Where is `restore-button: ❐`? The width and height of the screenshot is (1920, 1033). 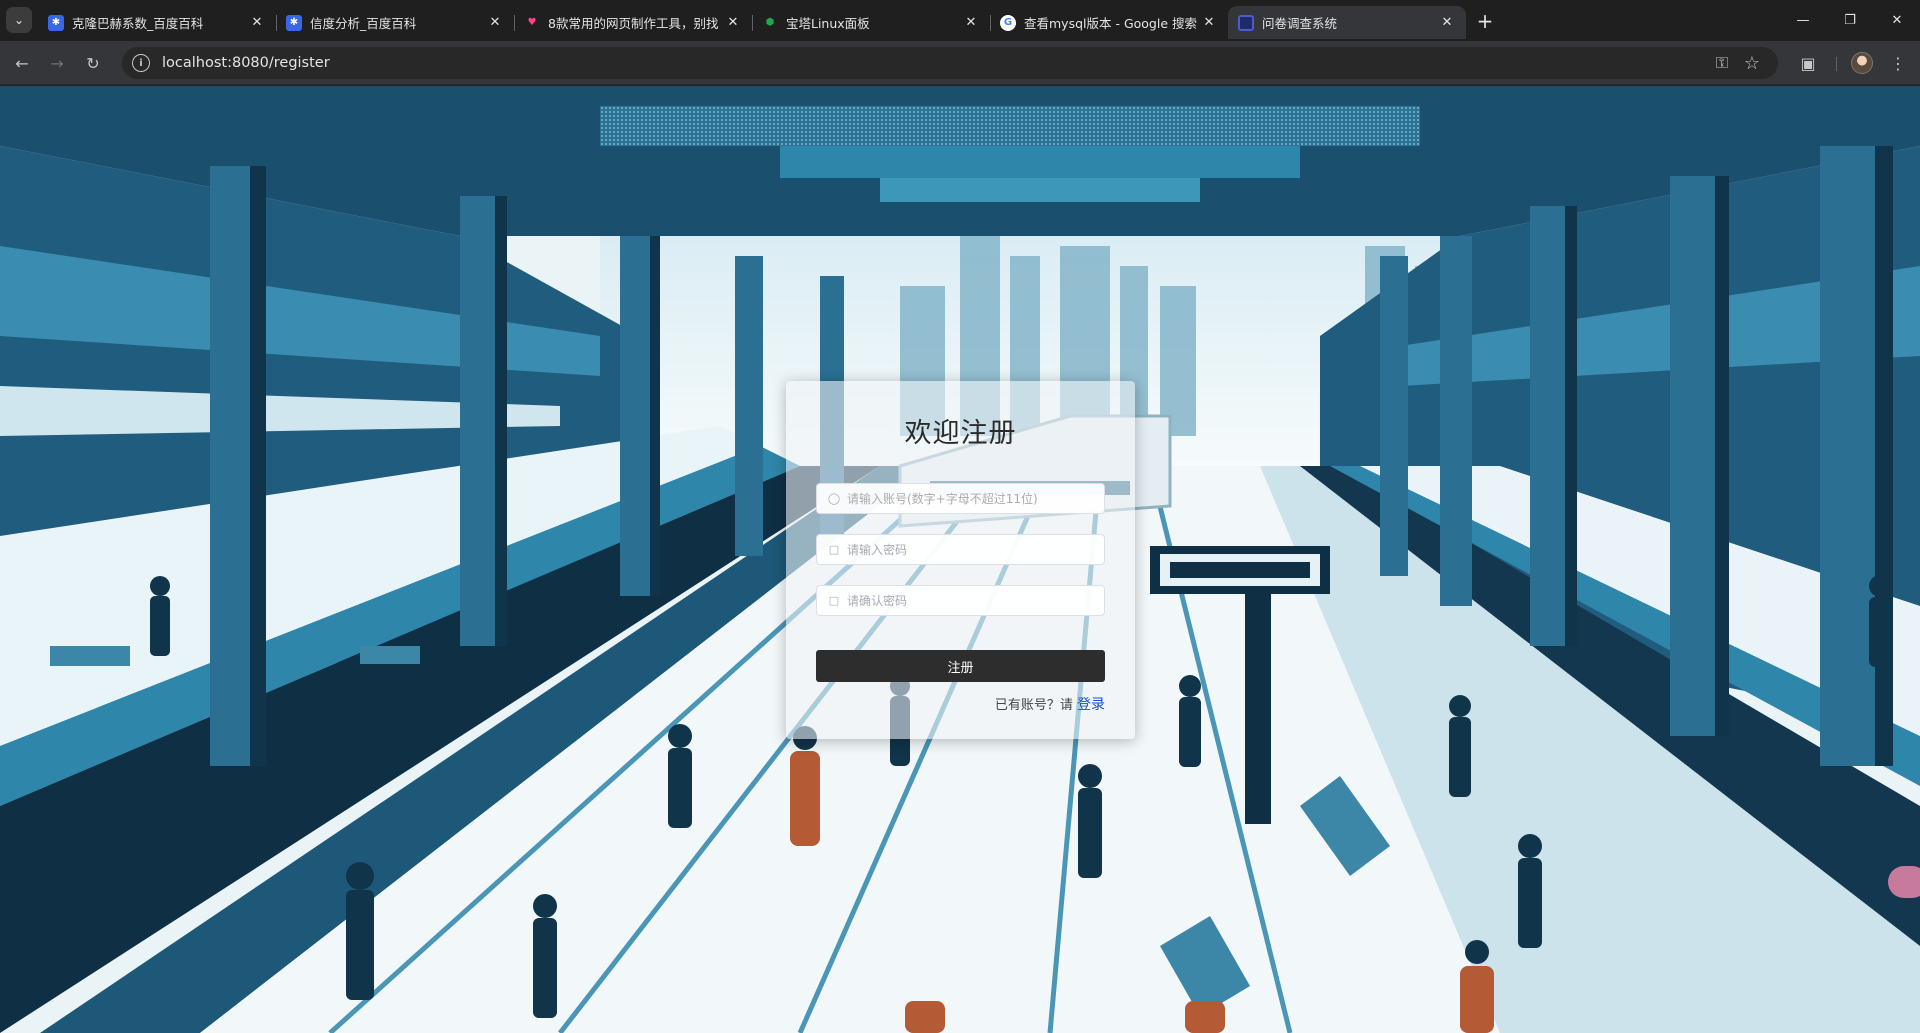
restore-button: ❐ is located at coordinates (1850, 20).